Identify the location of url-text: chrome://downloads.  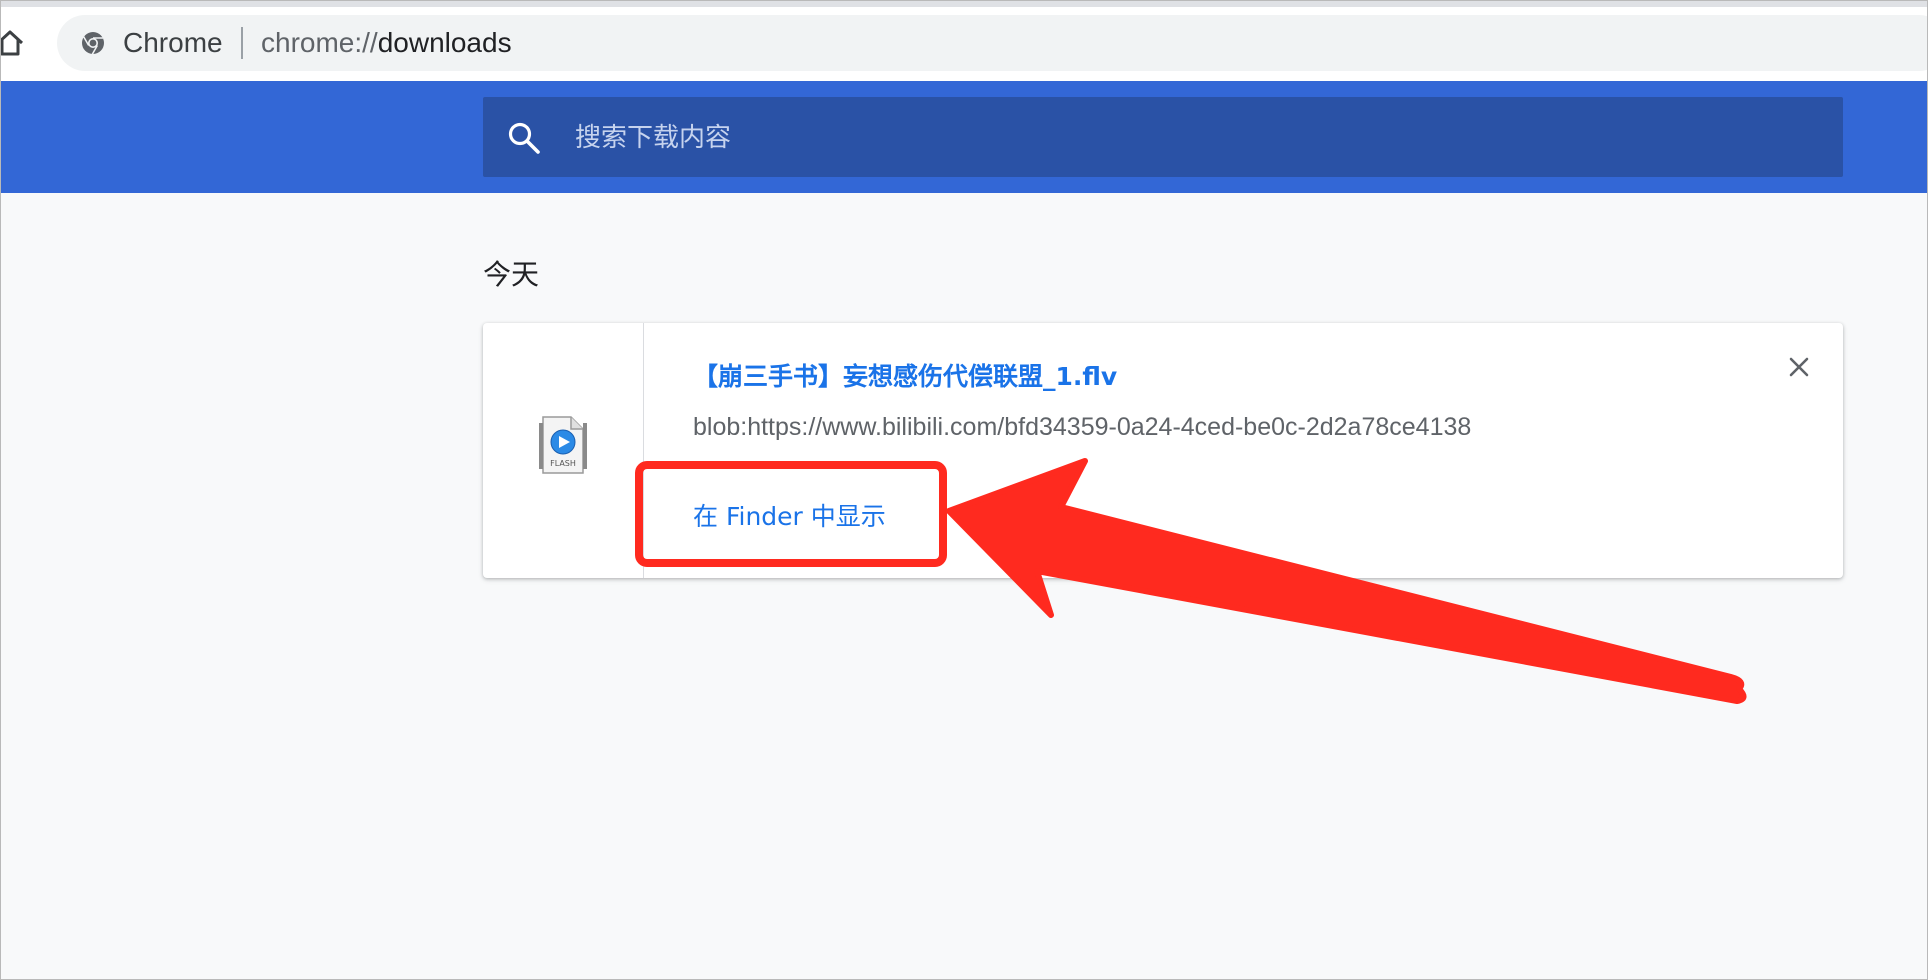
(386, 43).